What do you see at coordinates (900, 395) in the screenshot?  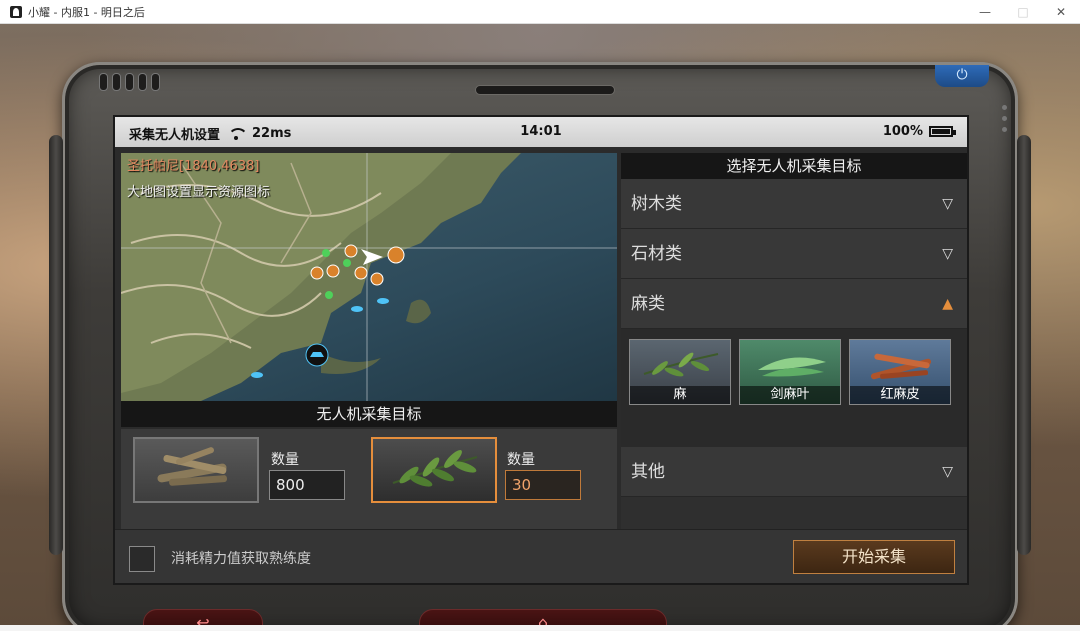 I see `item-label: 红麻皮` at bounding box center [900, 395].